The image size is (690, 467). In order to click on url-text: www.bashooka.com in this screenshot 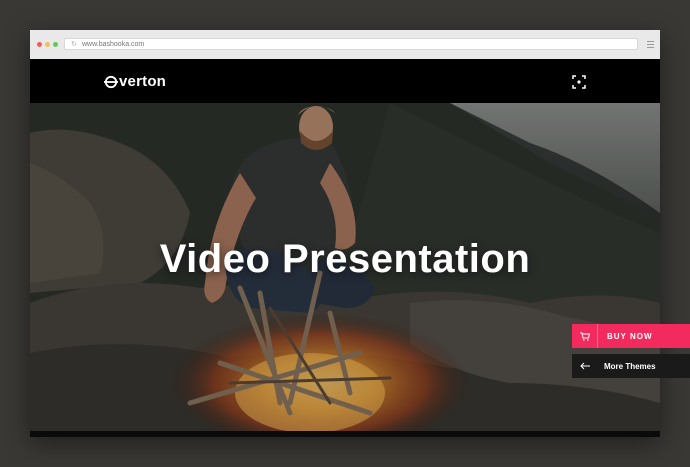, I will do `click(113, 44)`.